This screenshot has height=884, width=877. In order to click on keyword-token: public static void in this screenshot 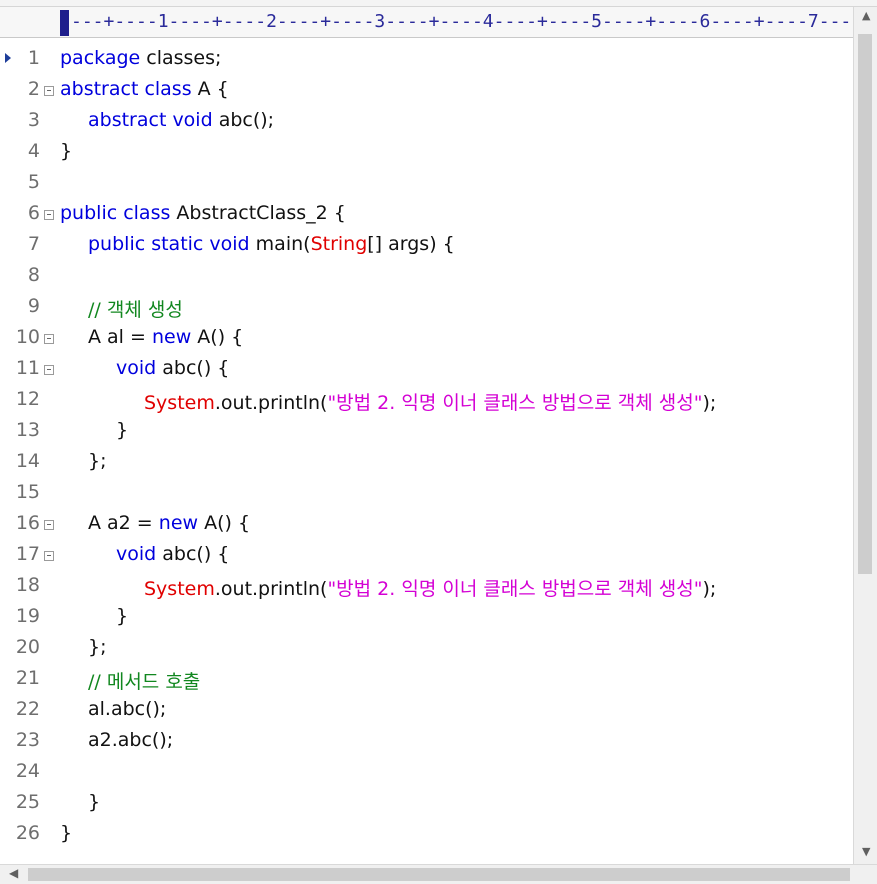, I will do `click(169, 244)`.